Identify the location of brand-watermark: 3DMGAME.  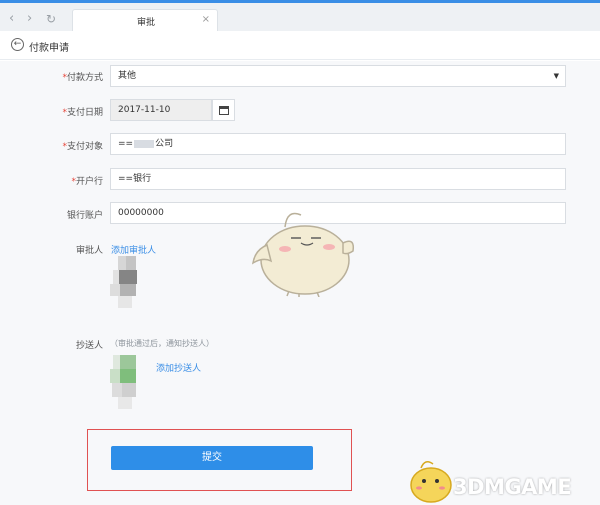
(502, 479).